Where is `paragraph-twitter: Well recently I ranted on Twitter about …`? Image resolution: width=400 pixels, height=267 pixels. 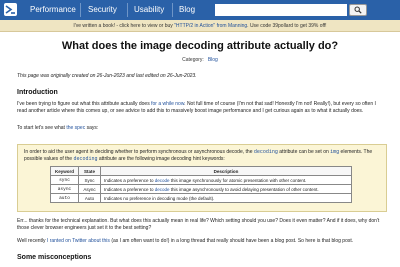 paragraph-twitter: Well recently I ranted on Twitter about … is located at coordinates (202, 241).